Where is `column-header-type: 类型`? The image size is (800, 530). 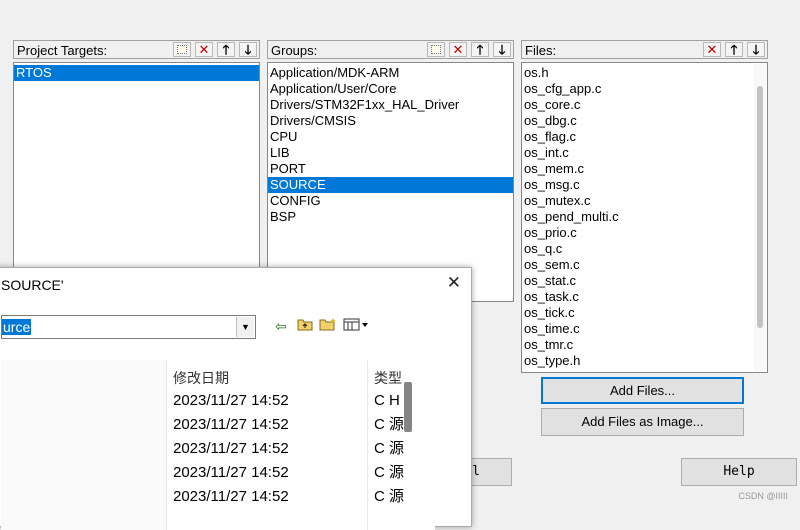 column-header-type: 类型 is located at coordinates (388, 378).